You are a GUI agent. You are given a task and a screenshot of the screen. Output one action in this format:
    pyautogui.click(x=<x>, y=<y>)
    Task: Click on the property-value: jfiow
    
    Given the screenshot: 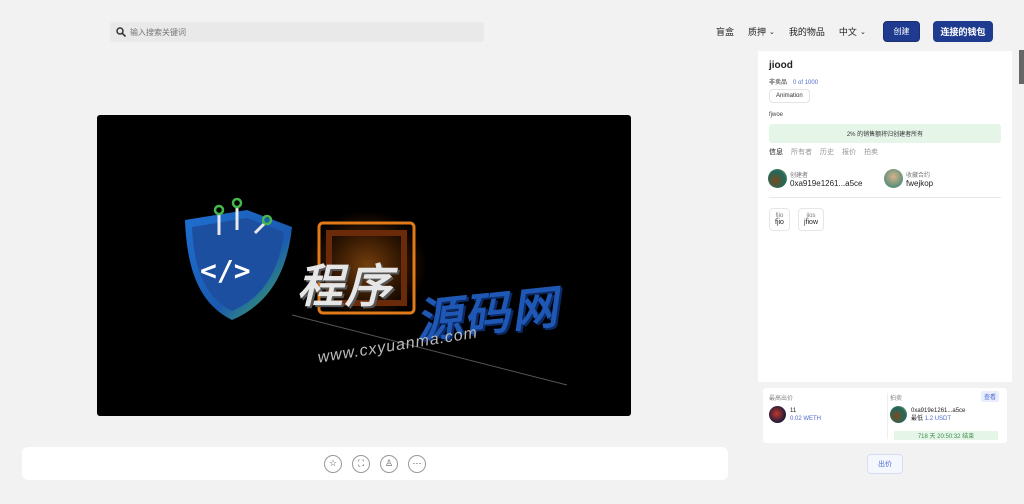 What is the action you would take?
    pyautogui.click(x=811, y=222)
    